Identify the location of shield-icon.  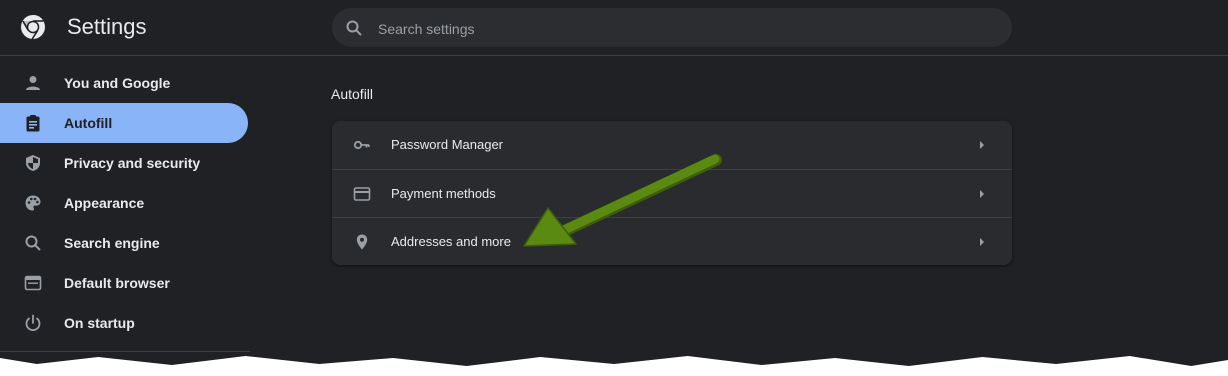
(33, 163).